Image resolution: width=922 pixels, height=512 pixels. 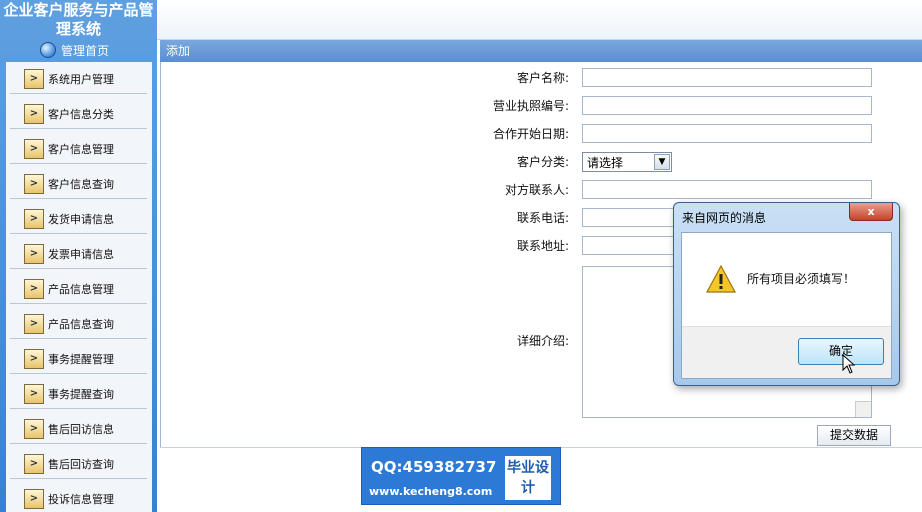 What do you see at coordinates (801, 279) in the screenshot?
I see `dialog-message: 所有项目必须填写！` at bounding box center [801, 279].